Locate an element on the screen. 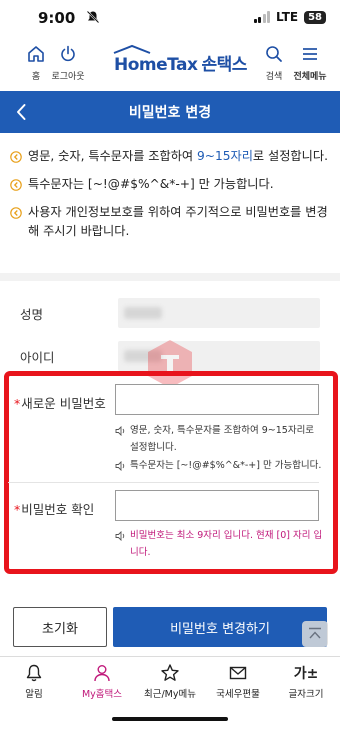 The width and height of the screenshot is (340, 730). status-indicators: LTE 58 is located at coordinates (289, 17).